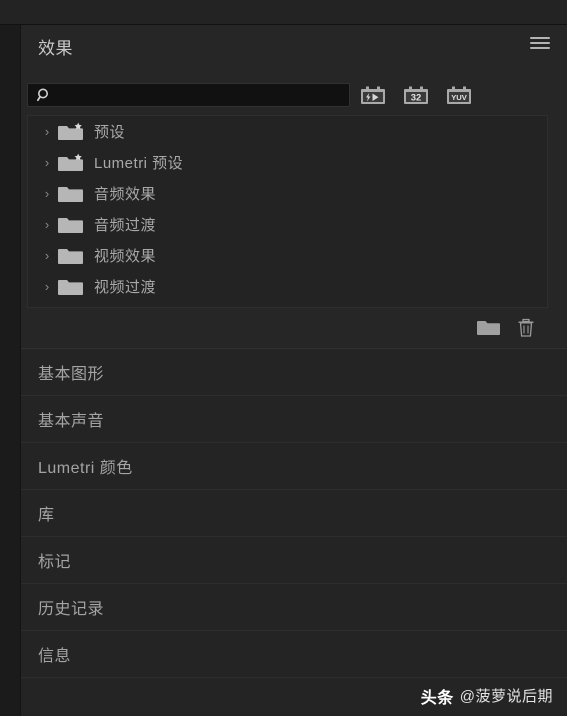  I want to click on tree-item-label: 视频过渡, so click(125, 287).